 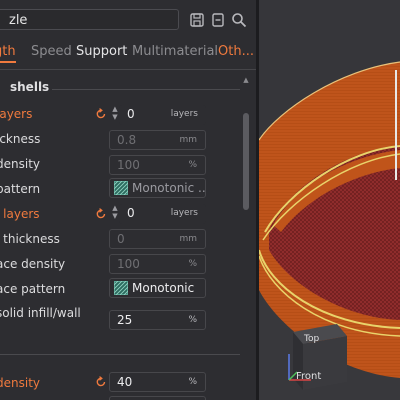 I want to click on bottom-shell-thickness-value: 0, so click(x=121, y=239).